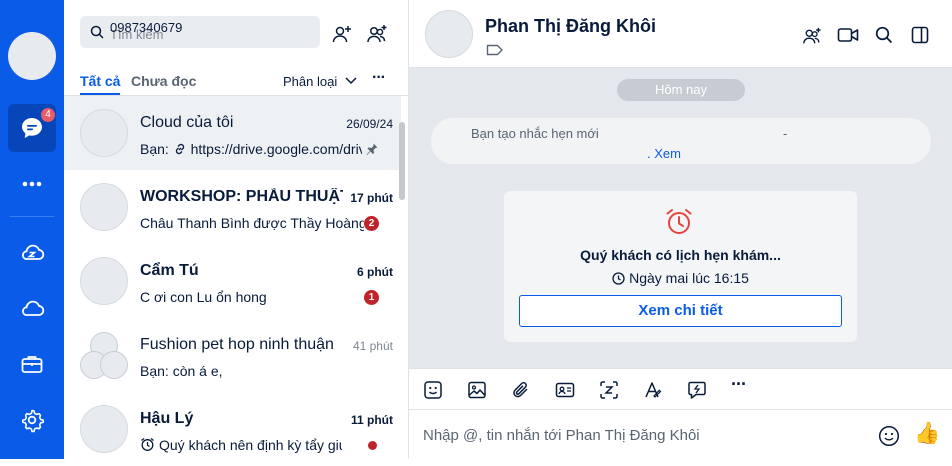  Describe the element at coordinates (664, 153) in the screenshot. I see `view-reminder-link: . Xem` at that location.